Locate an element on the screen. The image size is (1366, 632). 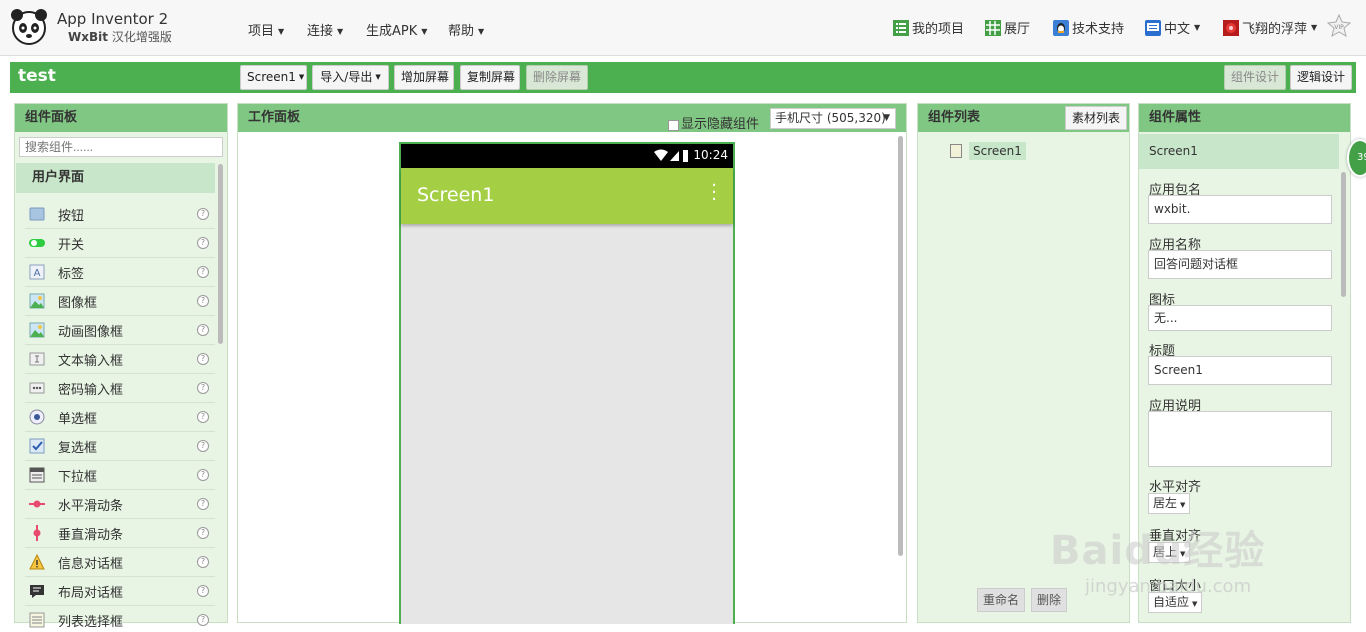
listpicker-icon is located at coordinates (37, 620).